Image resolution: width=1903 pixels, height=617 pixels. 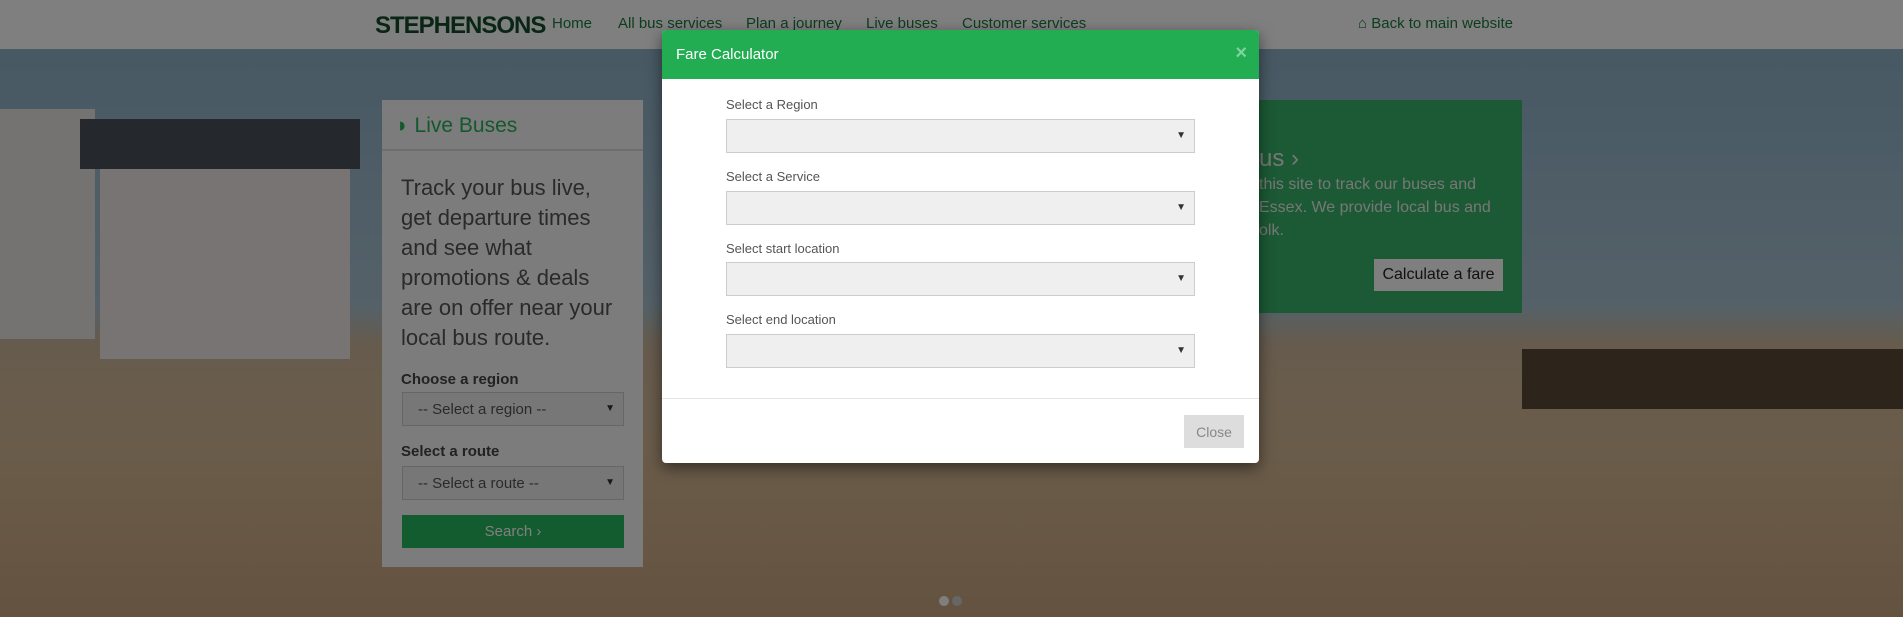 What do you see at coordinates (1214, 431) in the screenshot?
I see `close-button: Close` at bounding box center [1214, 431].